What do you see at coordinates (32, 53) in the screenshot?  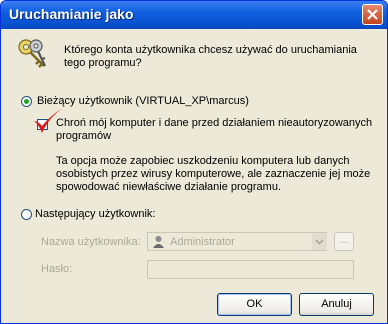 I see `keys-icon` at bounding box center [32, 53].